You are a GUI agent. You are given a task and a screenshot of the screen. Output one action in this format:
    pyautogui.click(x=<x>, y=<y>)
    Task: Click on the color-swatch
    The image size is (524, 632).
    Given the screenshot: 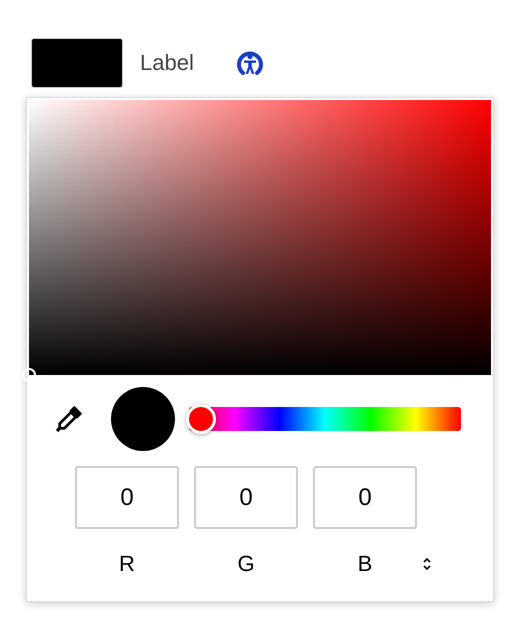 What is the action you would take?
    pyautogui.click(x=77, y=63)
    